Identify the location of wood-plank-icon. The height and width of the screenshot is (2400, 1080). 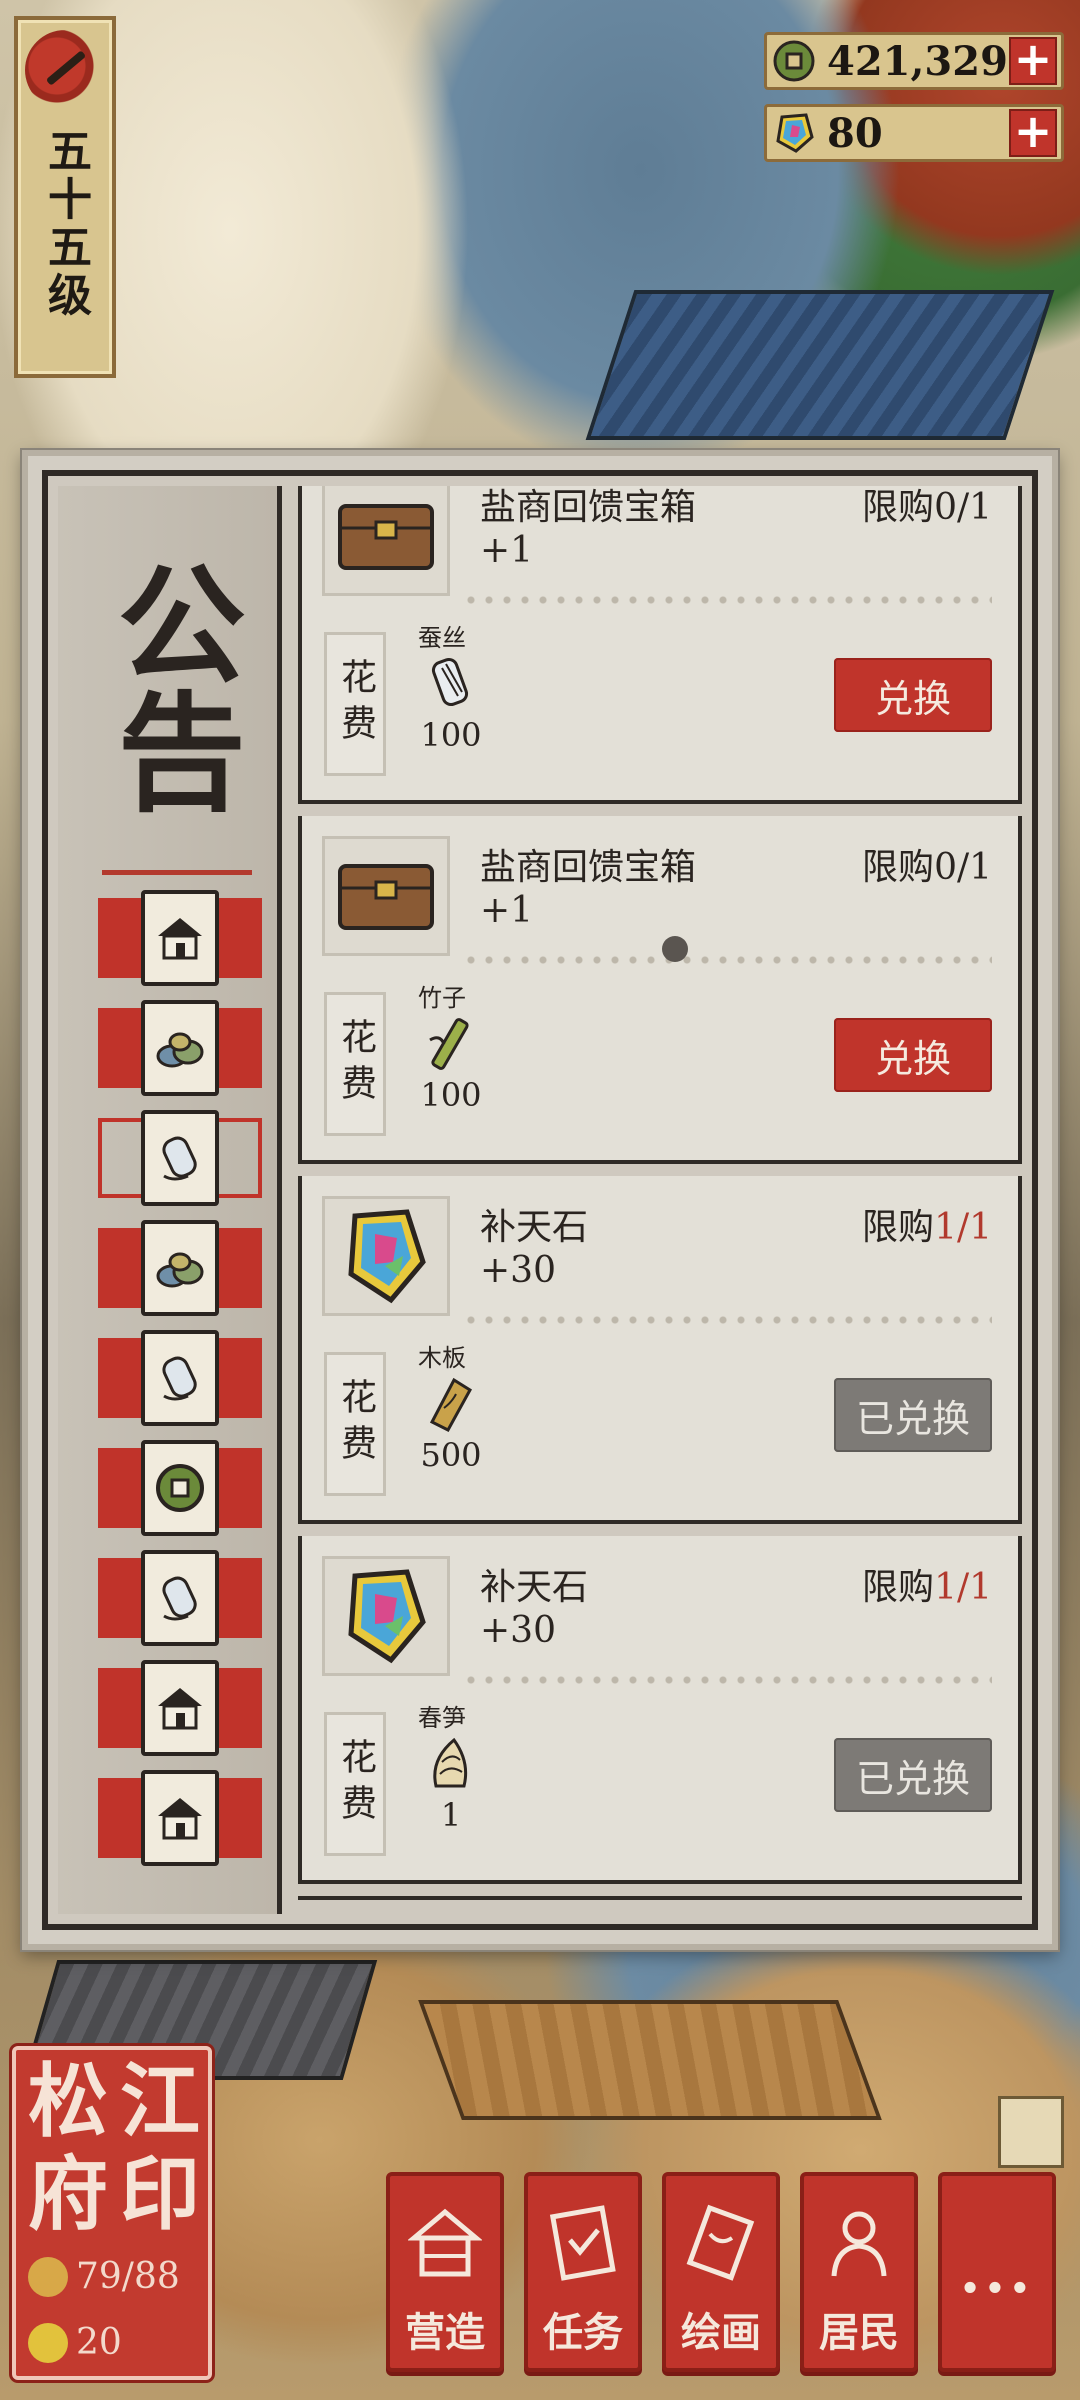
(450, 1404).